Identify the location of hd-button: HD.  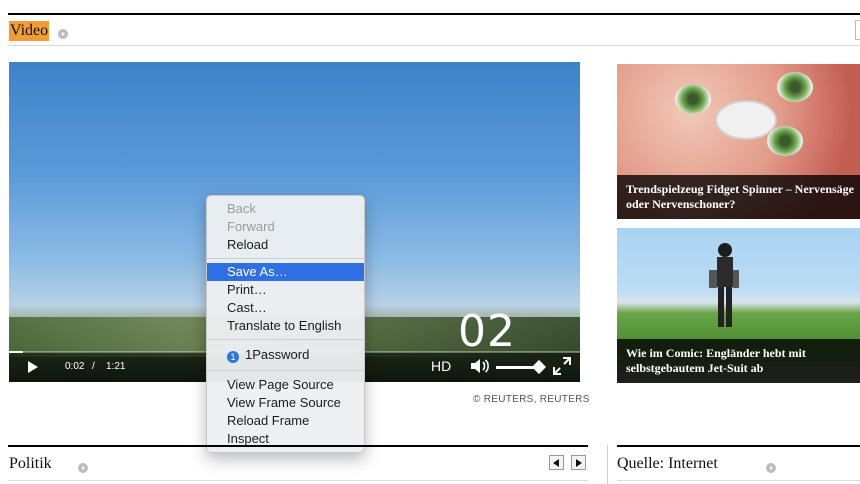
(441, 366).